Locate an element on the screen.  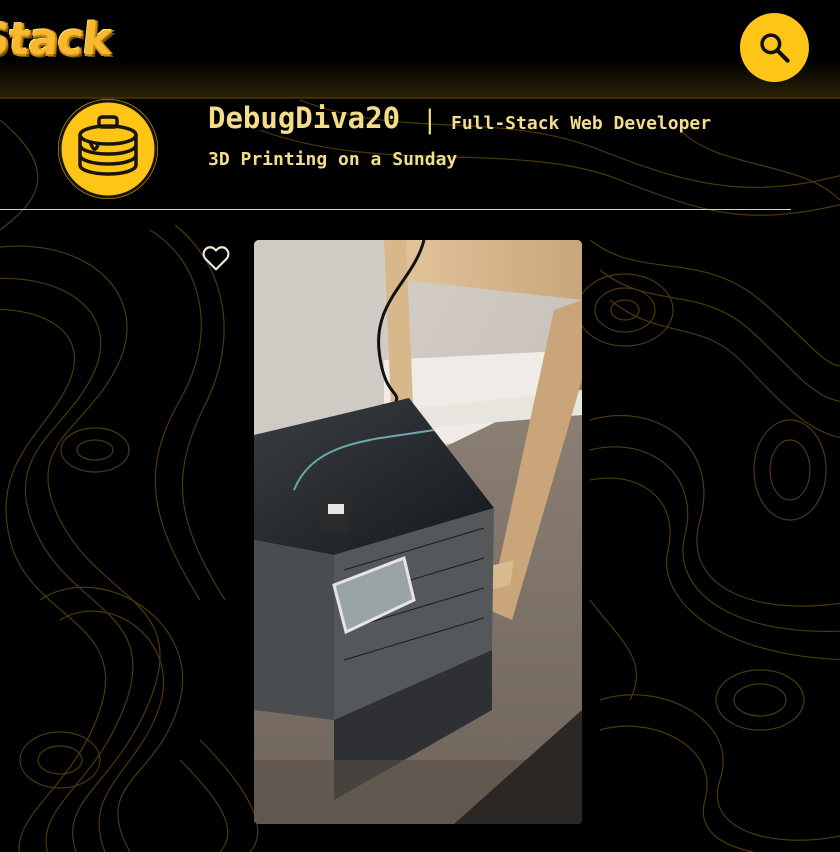
header-divider is located at coordinates (395, 209).